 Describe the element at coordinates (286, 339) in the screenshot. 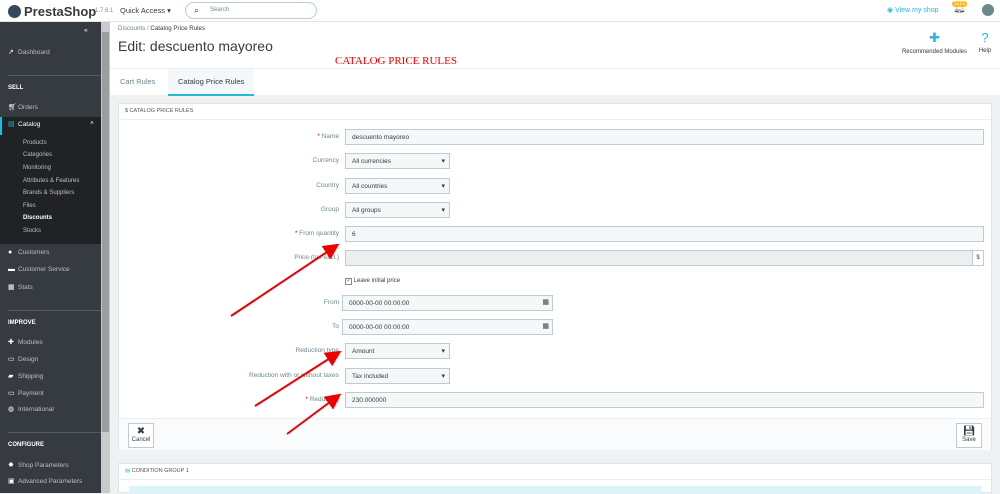

I see `annotation-arrows` at that location.